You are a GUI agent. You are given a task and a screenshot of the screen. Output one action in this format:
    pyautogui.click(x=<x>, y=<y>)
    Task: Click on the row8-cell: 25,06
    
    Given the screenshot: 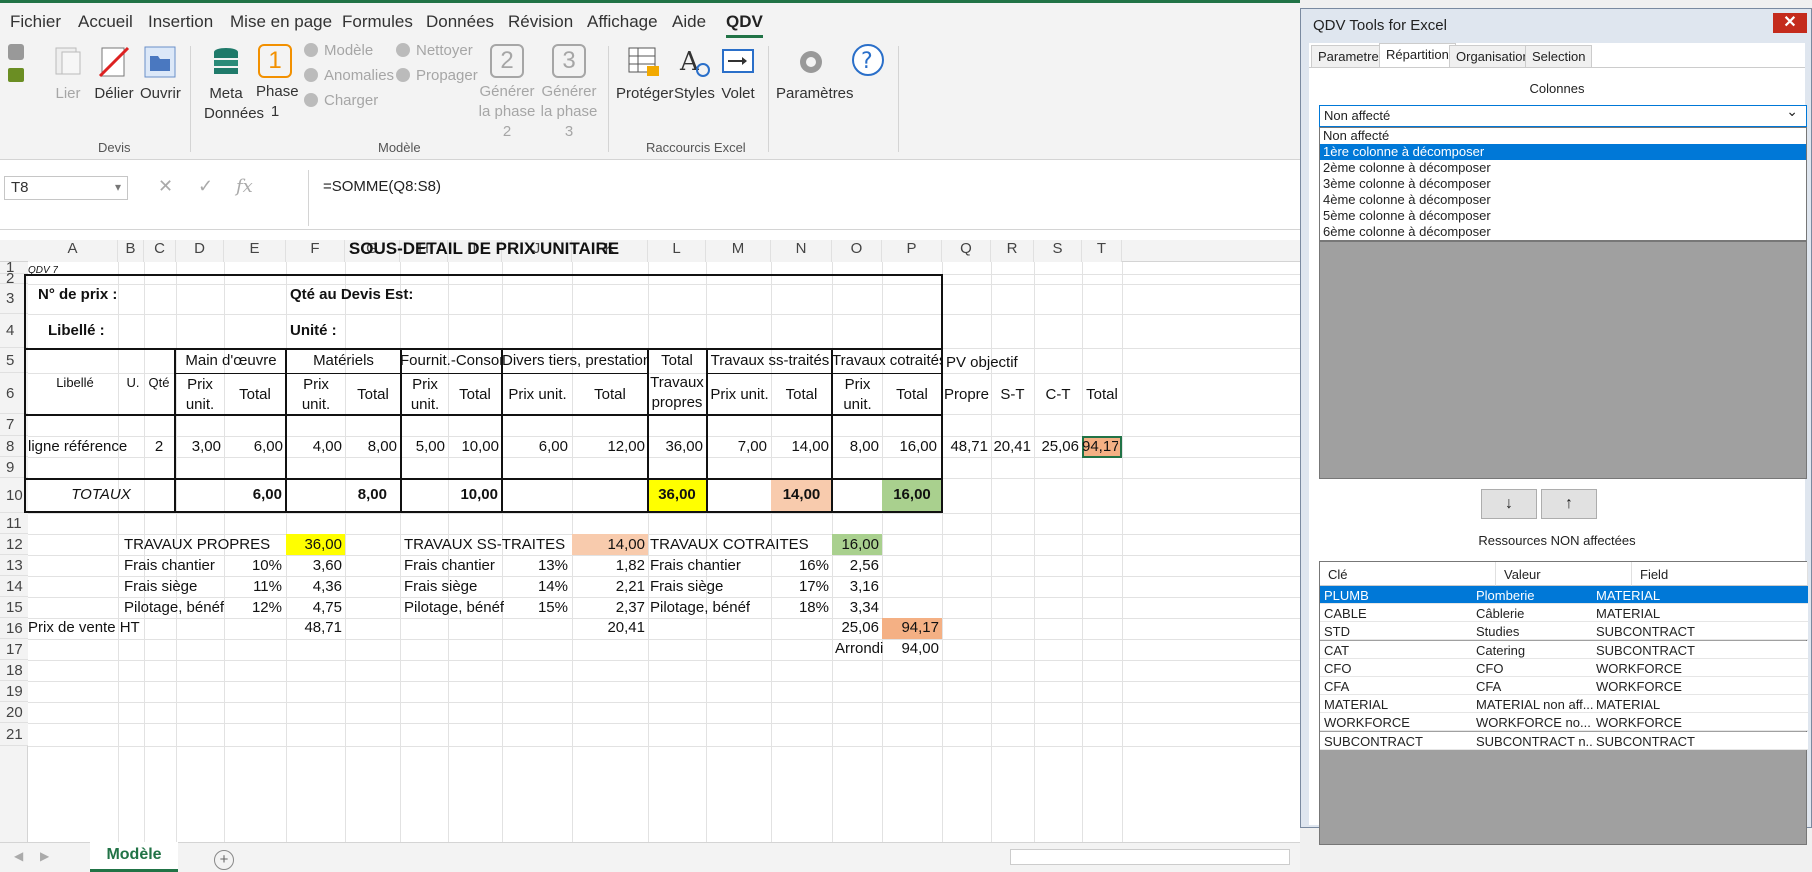 What is the action you would take?
    pyautogui.click(x=1056, y=447)
    